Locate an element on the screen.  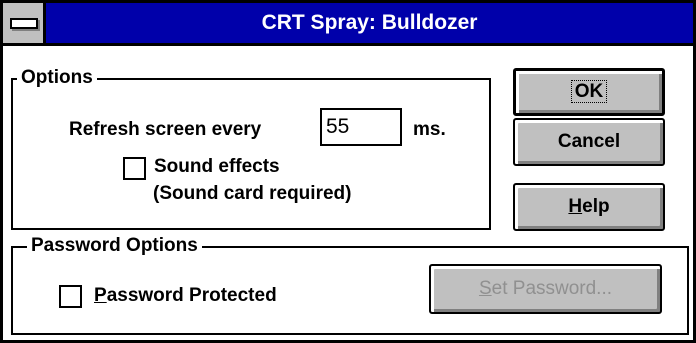
help-button: Help is located at coordinates (589, 207).